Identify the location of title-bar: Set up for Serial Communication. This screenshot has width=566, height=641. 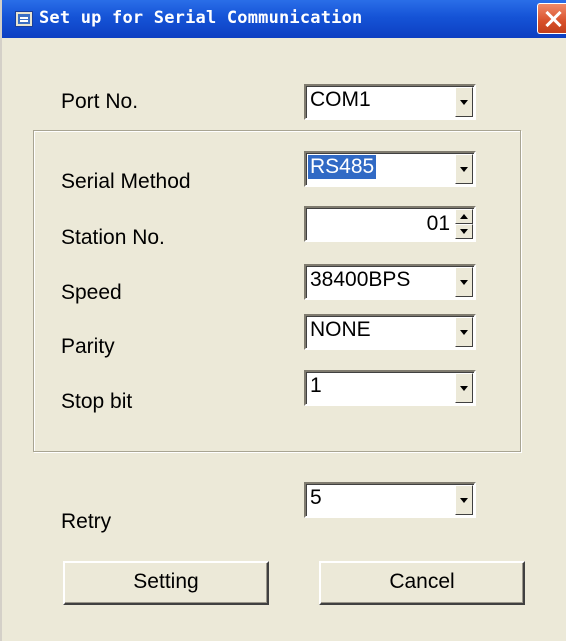
(284, 19).